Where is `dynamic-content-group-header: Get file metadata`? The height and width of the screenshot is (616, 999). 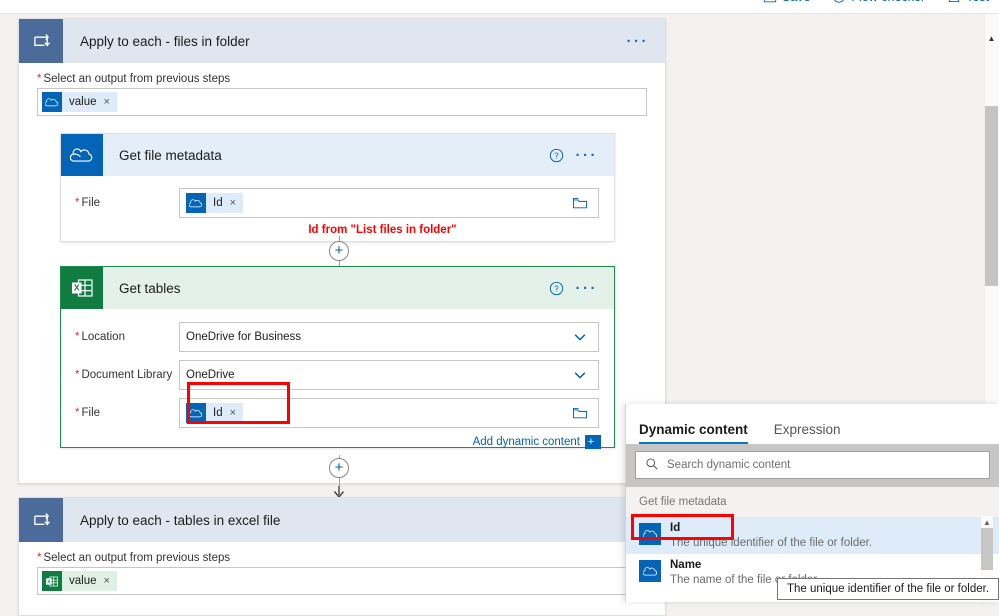 dynamic-content-group-header: Get file metadata is located at coordinates (812, 502).